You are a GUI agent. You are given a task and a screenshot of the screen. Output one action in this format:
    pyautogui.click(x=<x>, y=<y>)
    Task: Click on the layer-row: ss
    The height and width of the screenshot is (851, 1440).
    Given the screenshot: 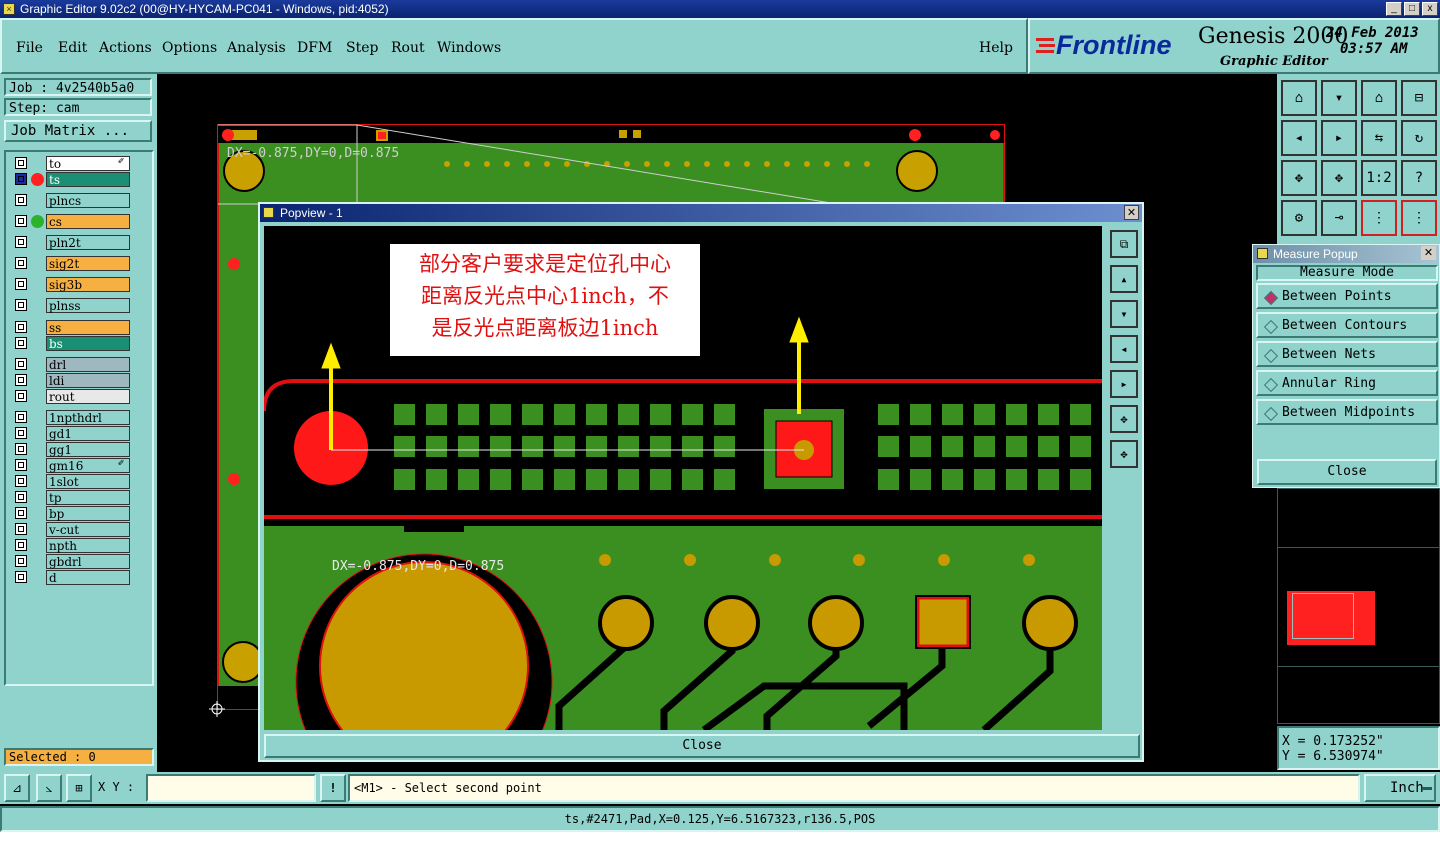 What is the action you would take?
    pyautogui.click(x=72, y=327)
    